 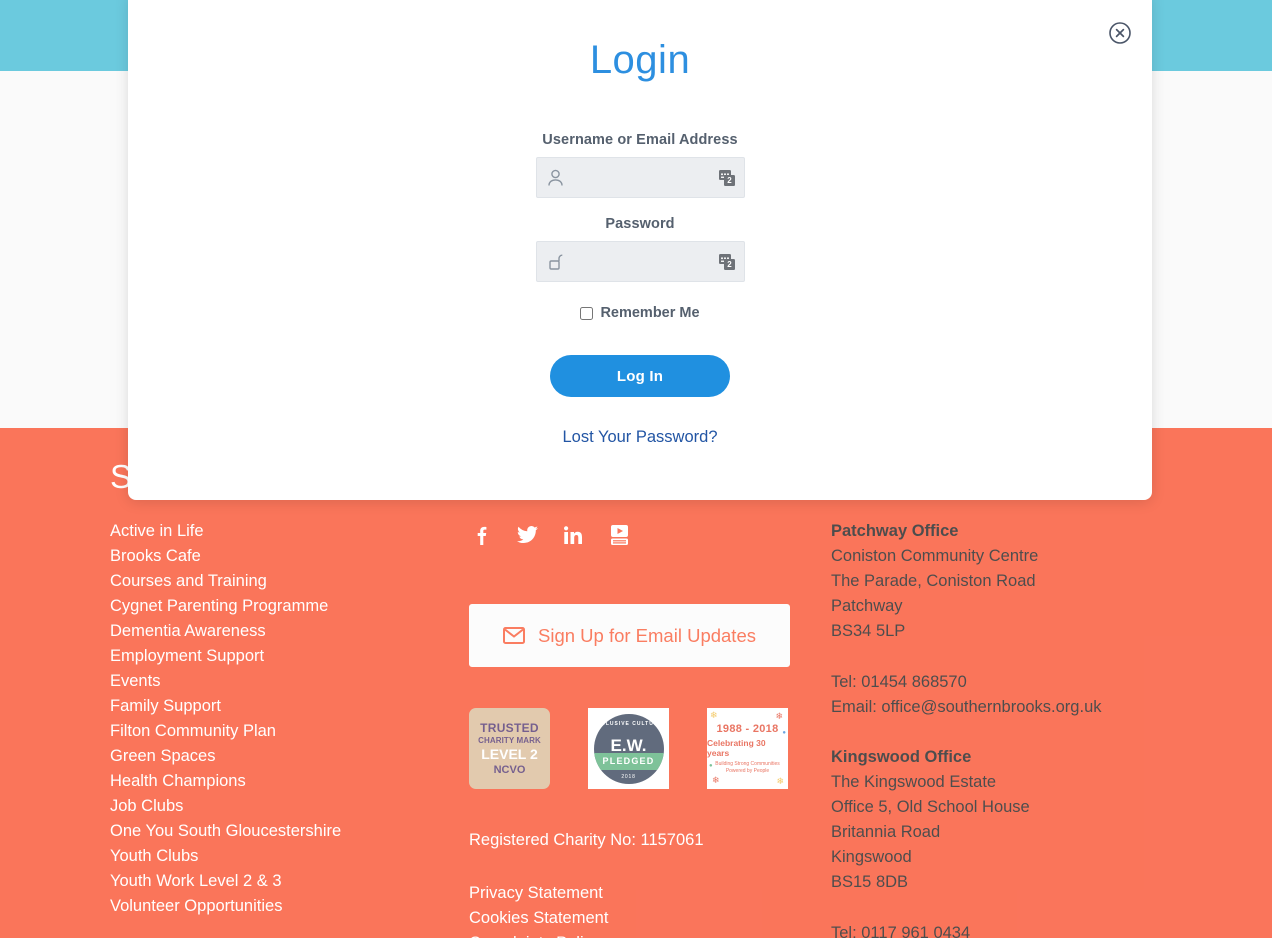 I want to click on password-input, so click(x=637, y=261).